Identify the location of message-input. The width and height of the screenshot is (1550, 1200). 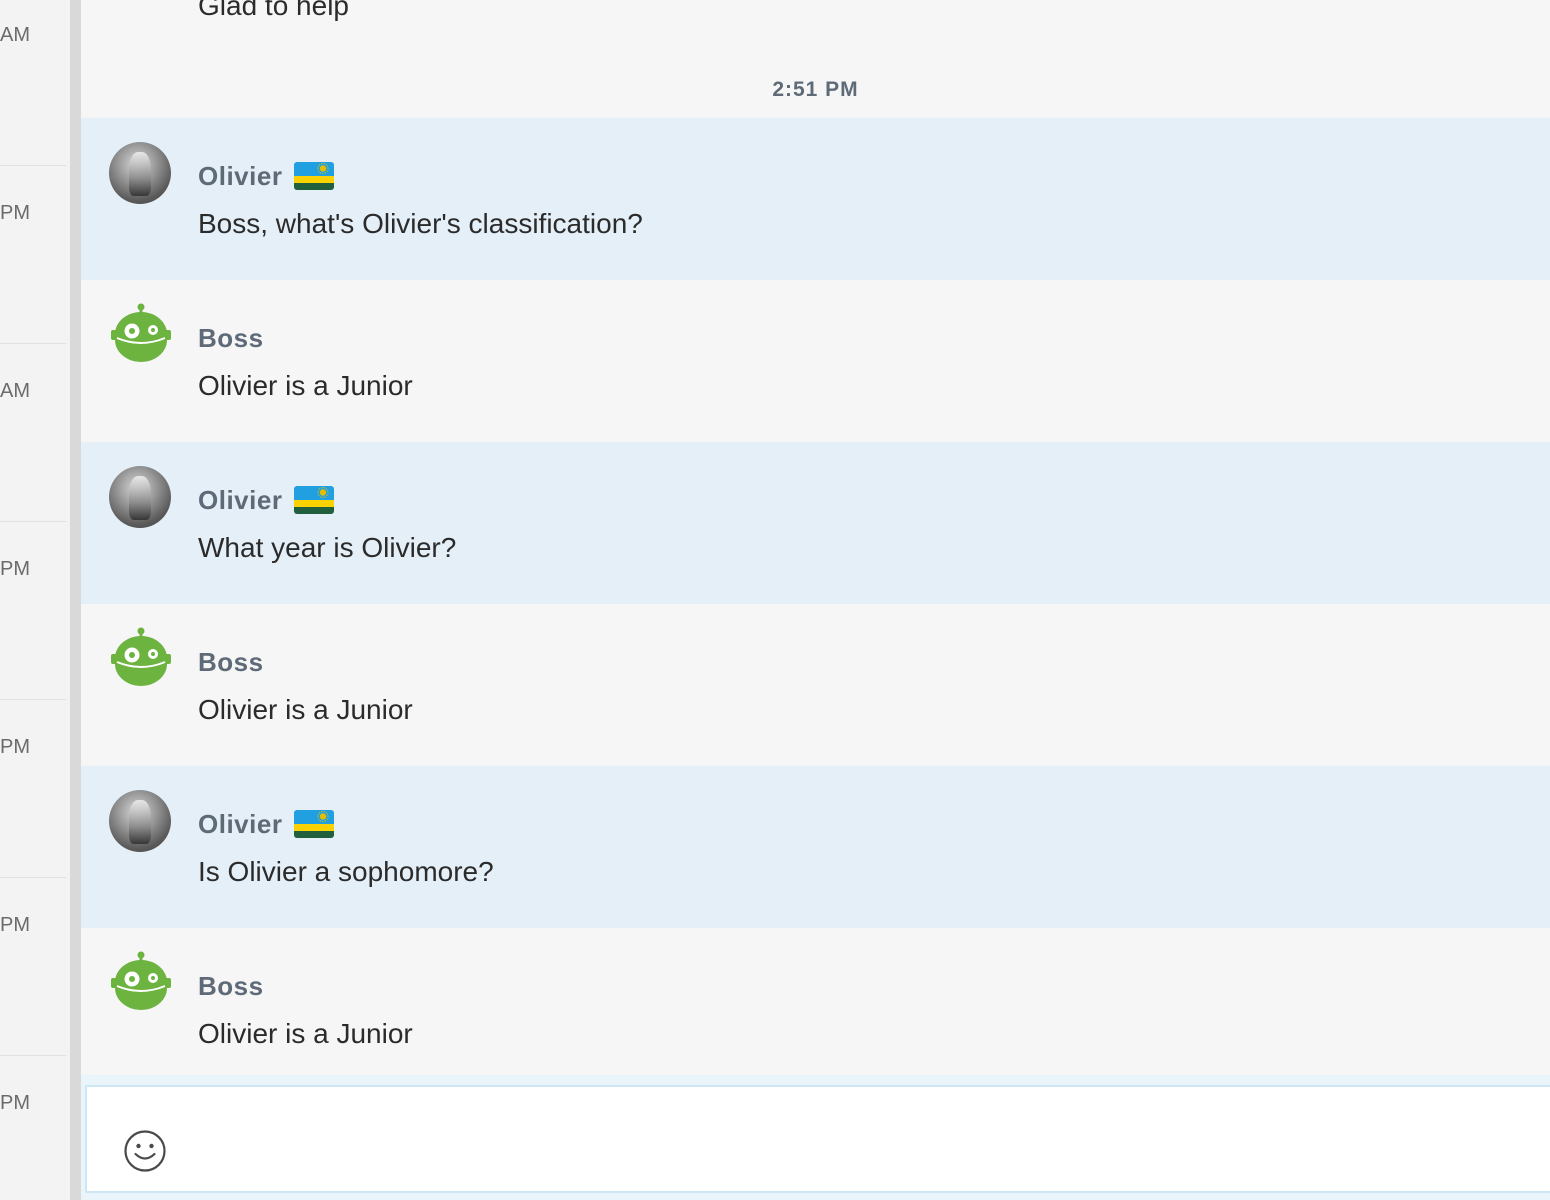
(869, 1151).